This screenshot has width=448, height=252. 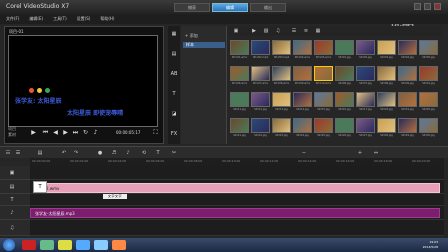 What do you see at coordinates (64, 153) in the screenshot?
I see `undo-icon: ↶` at bounding box center [64, 153].